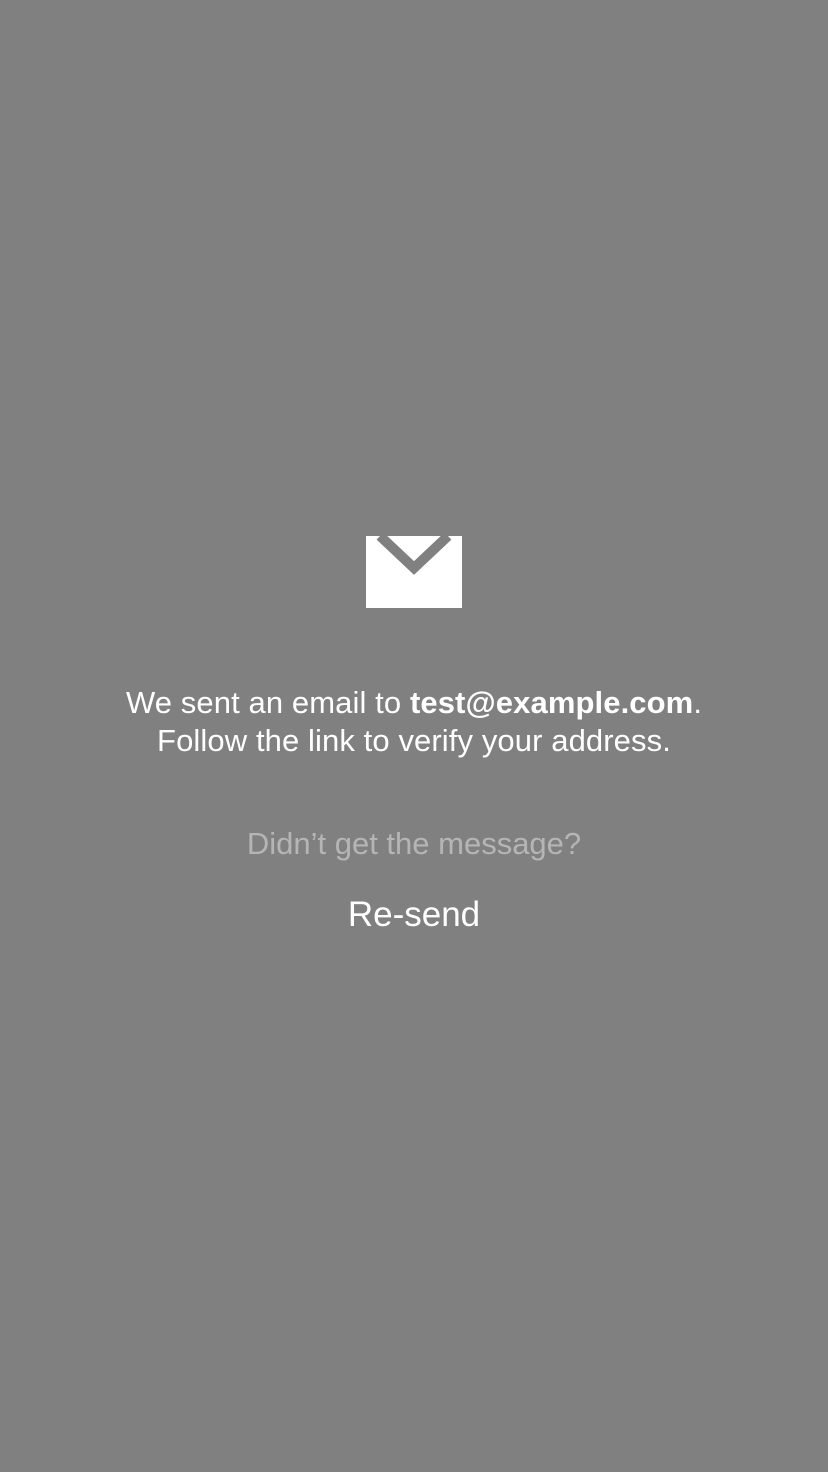  I want to click on message-suffix: ., so click(698, 702).